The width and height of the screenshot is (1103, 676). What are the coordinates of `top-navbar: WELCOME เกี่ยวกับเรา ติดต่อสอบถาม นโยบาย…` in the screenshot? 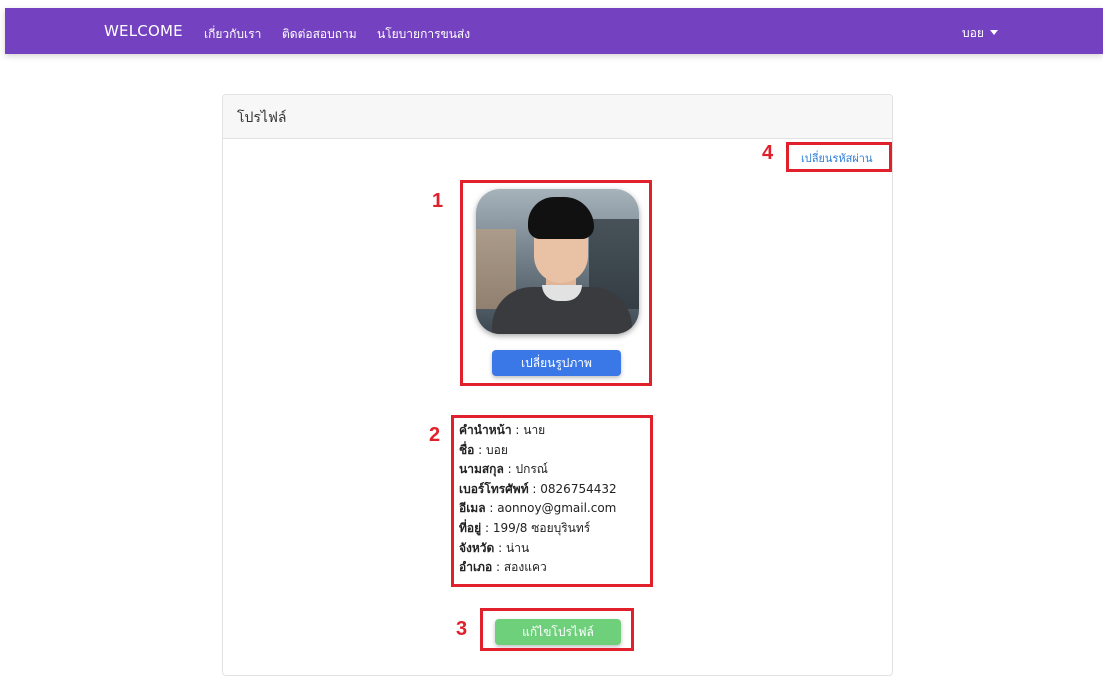 It's located at (554, 31).